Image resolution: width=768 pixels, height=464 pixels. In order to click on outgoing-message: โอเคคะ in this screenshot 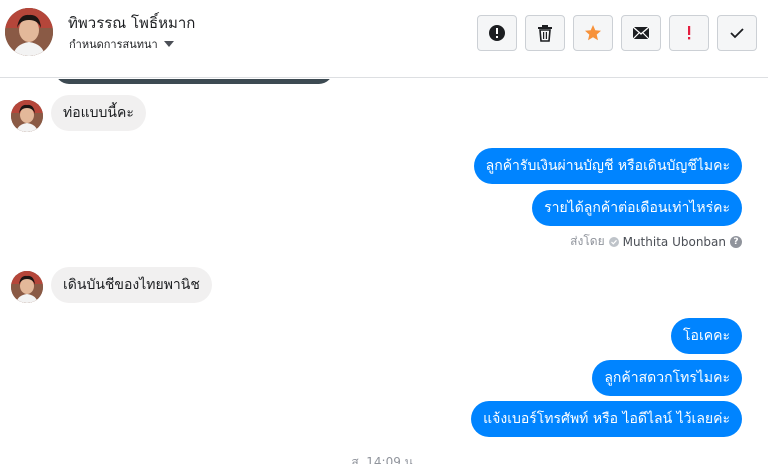, I will do `click(706, 336)`.